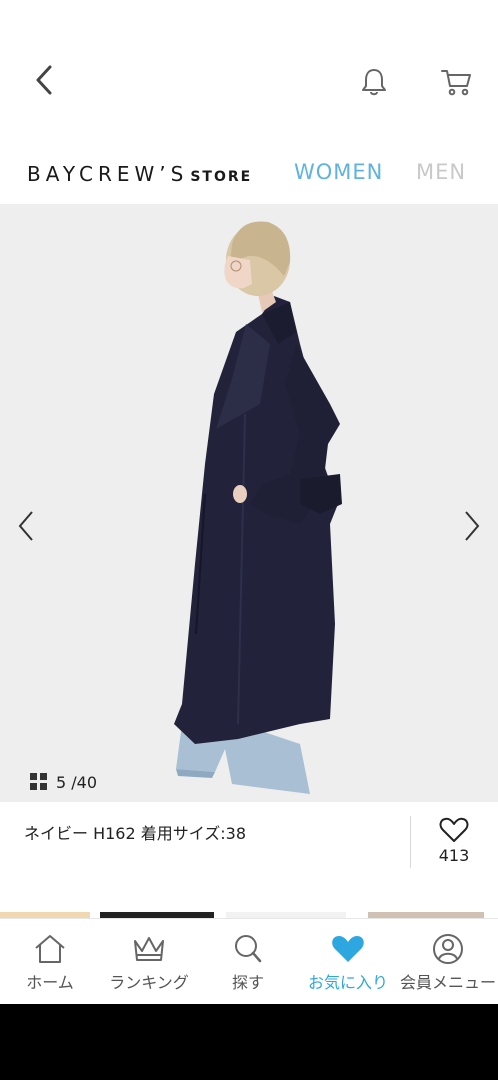 Image resolution: width=498 pixels, height=1080 pixels. I want to click on back-button, so click(44, 80).